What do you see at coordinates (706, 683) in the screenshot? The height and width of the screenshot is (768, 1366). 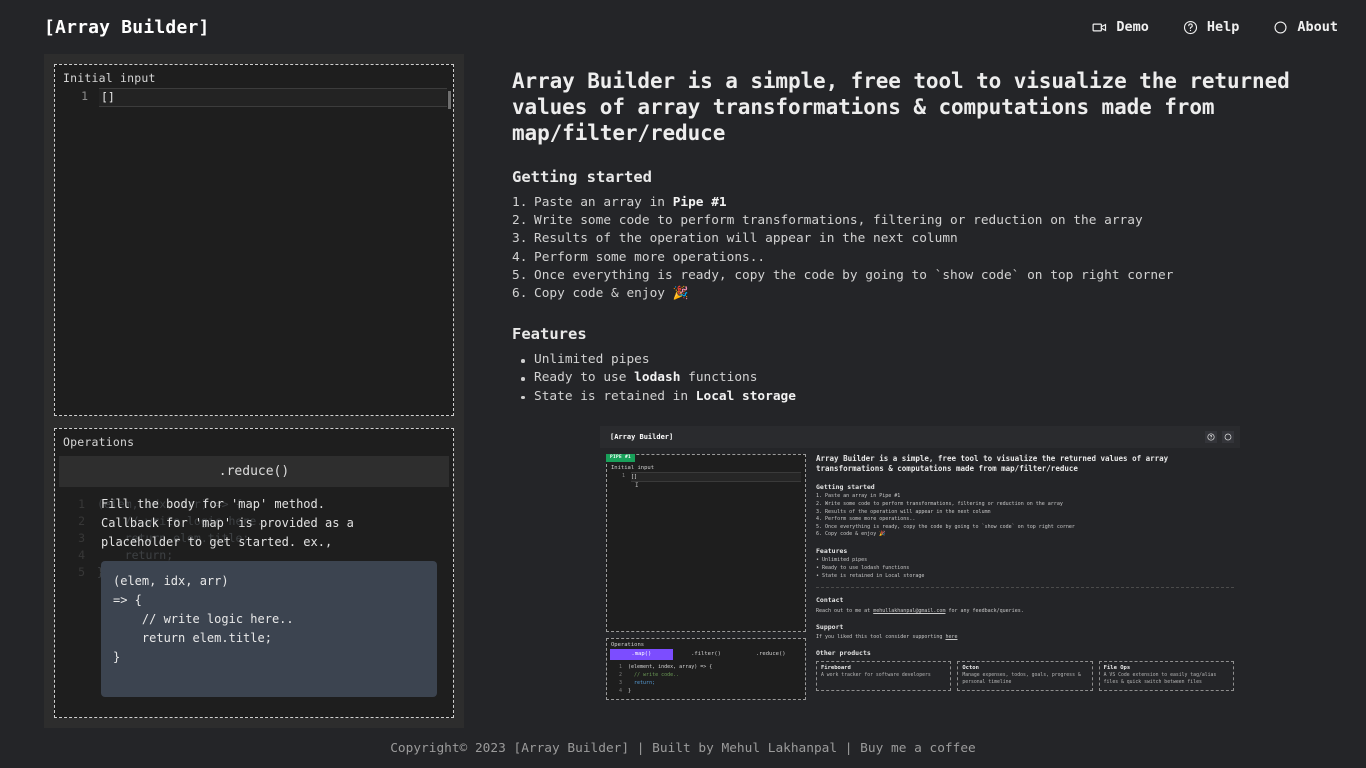 I see `preview-code-row: 3 return;` at bounding box center [706, 683].